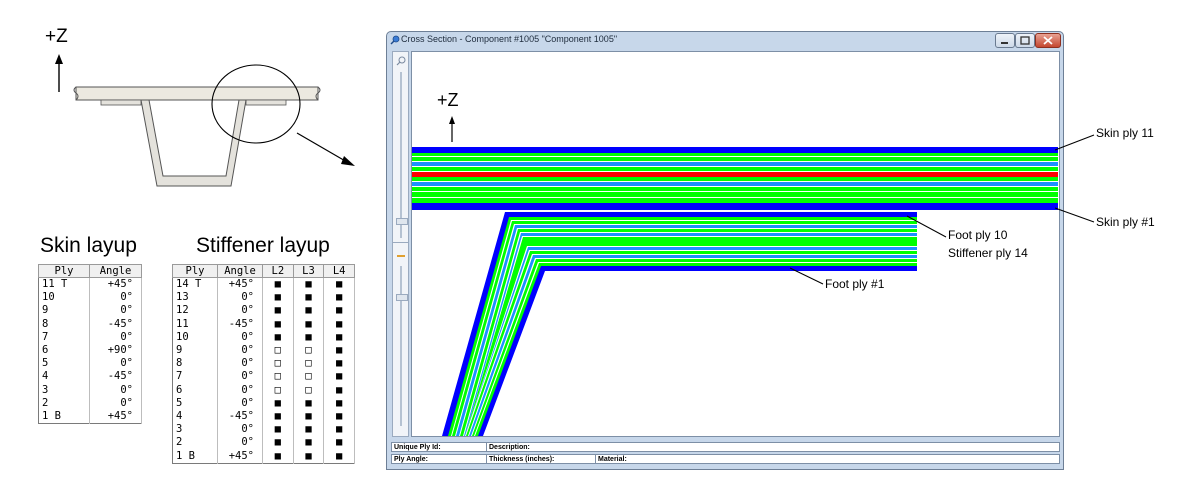 The image size is (1188, 498). What do you see at coordinates (855, 284) in the screenshot?
I see `callout-foot-ply-1: Foot ply #1` at bounding box center [855, 284].